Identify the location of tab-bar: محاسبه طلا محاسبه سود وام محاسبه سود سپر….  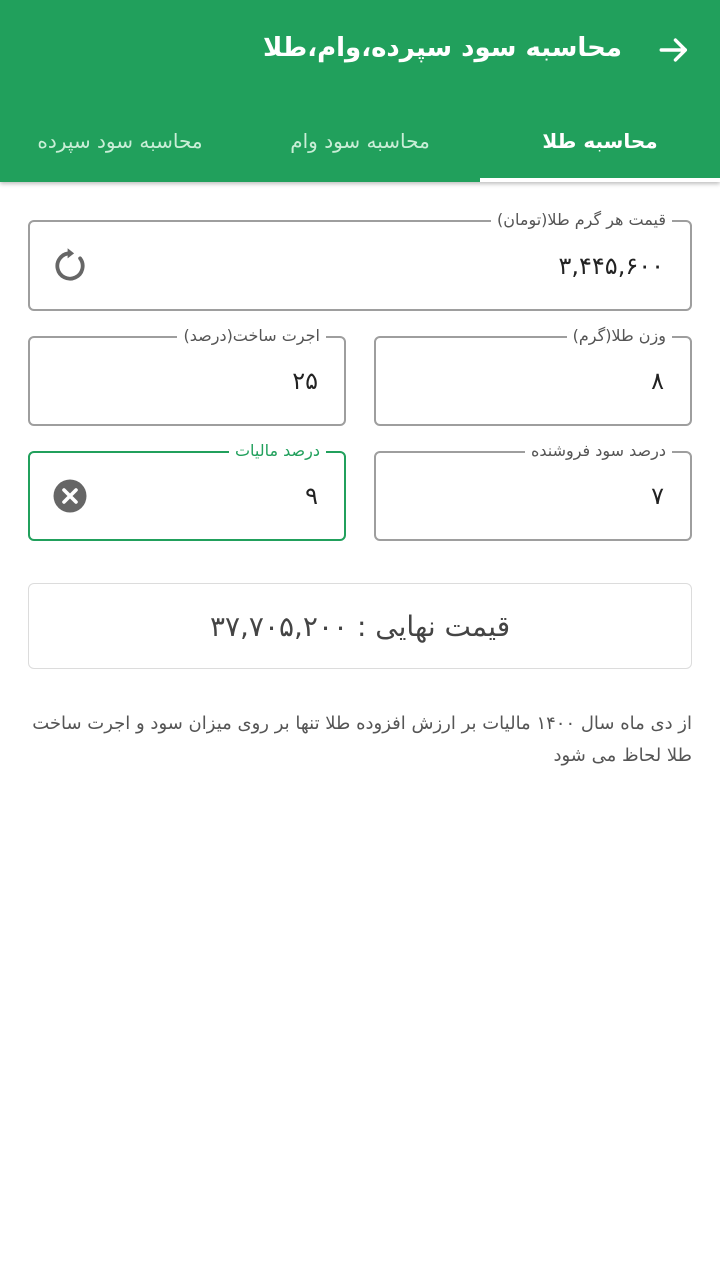
(360, 141).